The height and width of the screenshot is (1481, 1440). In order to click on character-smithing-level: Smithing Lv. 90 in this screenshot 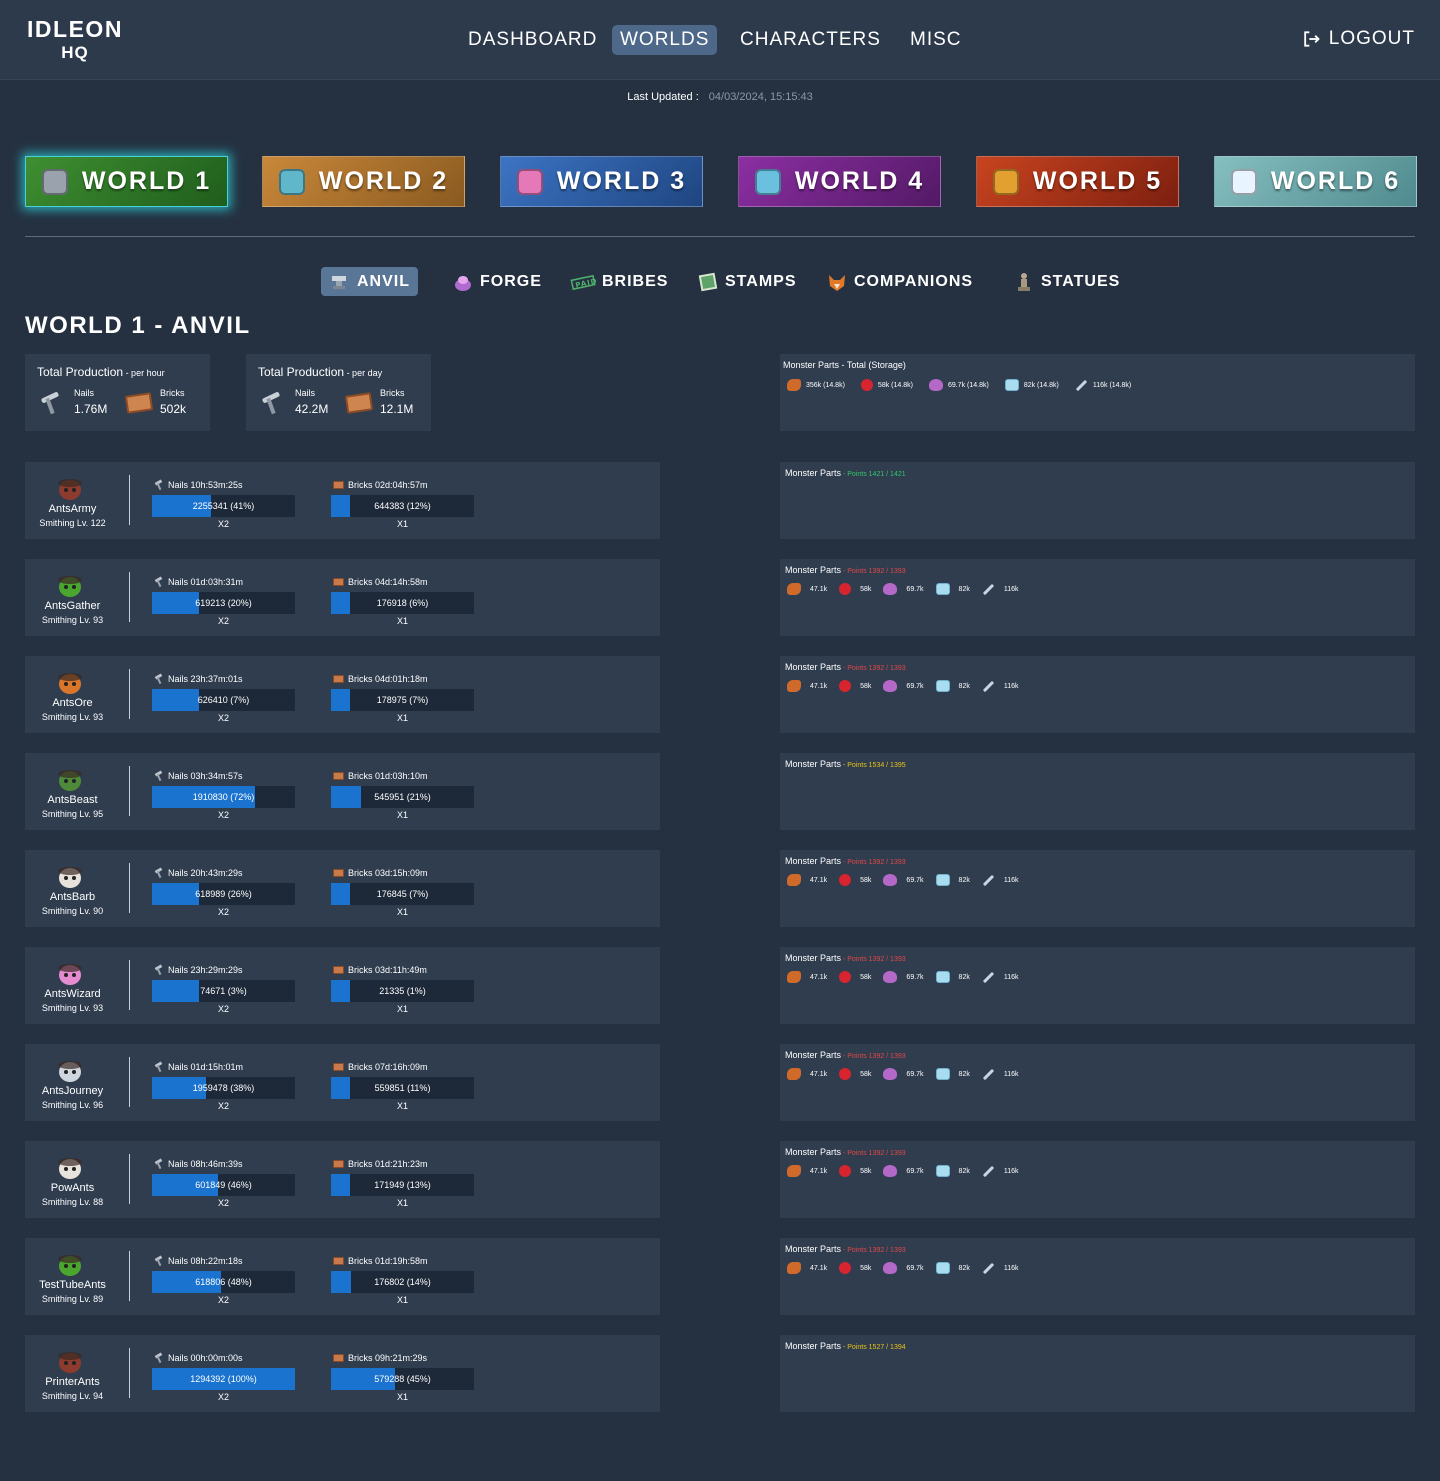, I will do `click(72, 911)`.